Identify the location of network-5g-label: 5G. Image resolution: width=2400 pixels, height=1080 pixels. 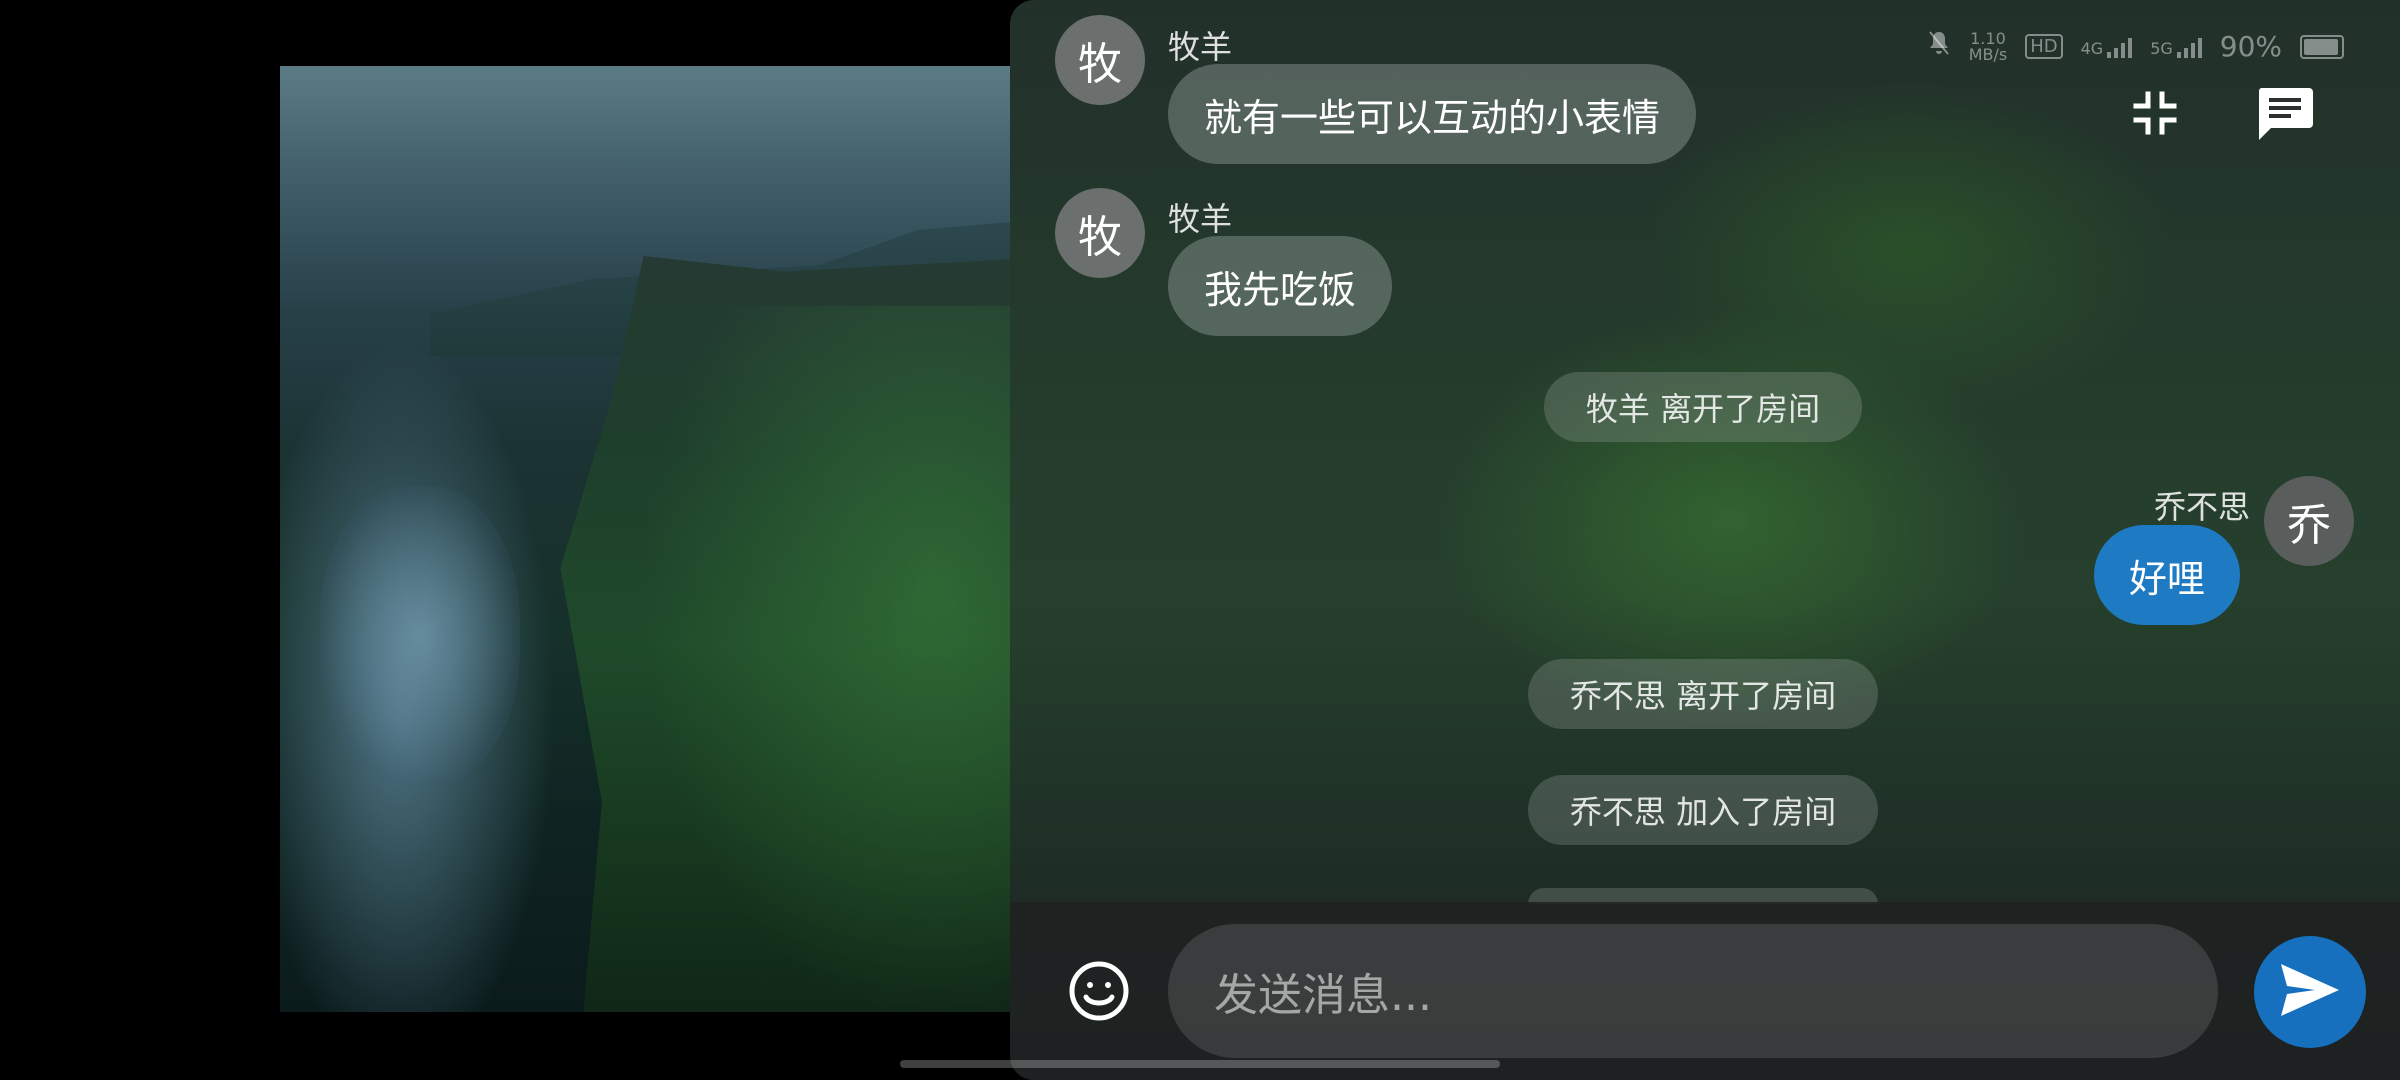
(2161, 48).